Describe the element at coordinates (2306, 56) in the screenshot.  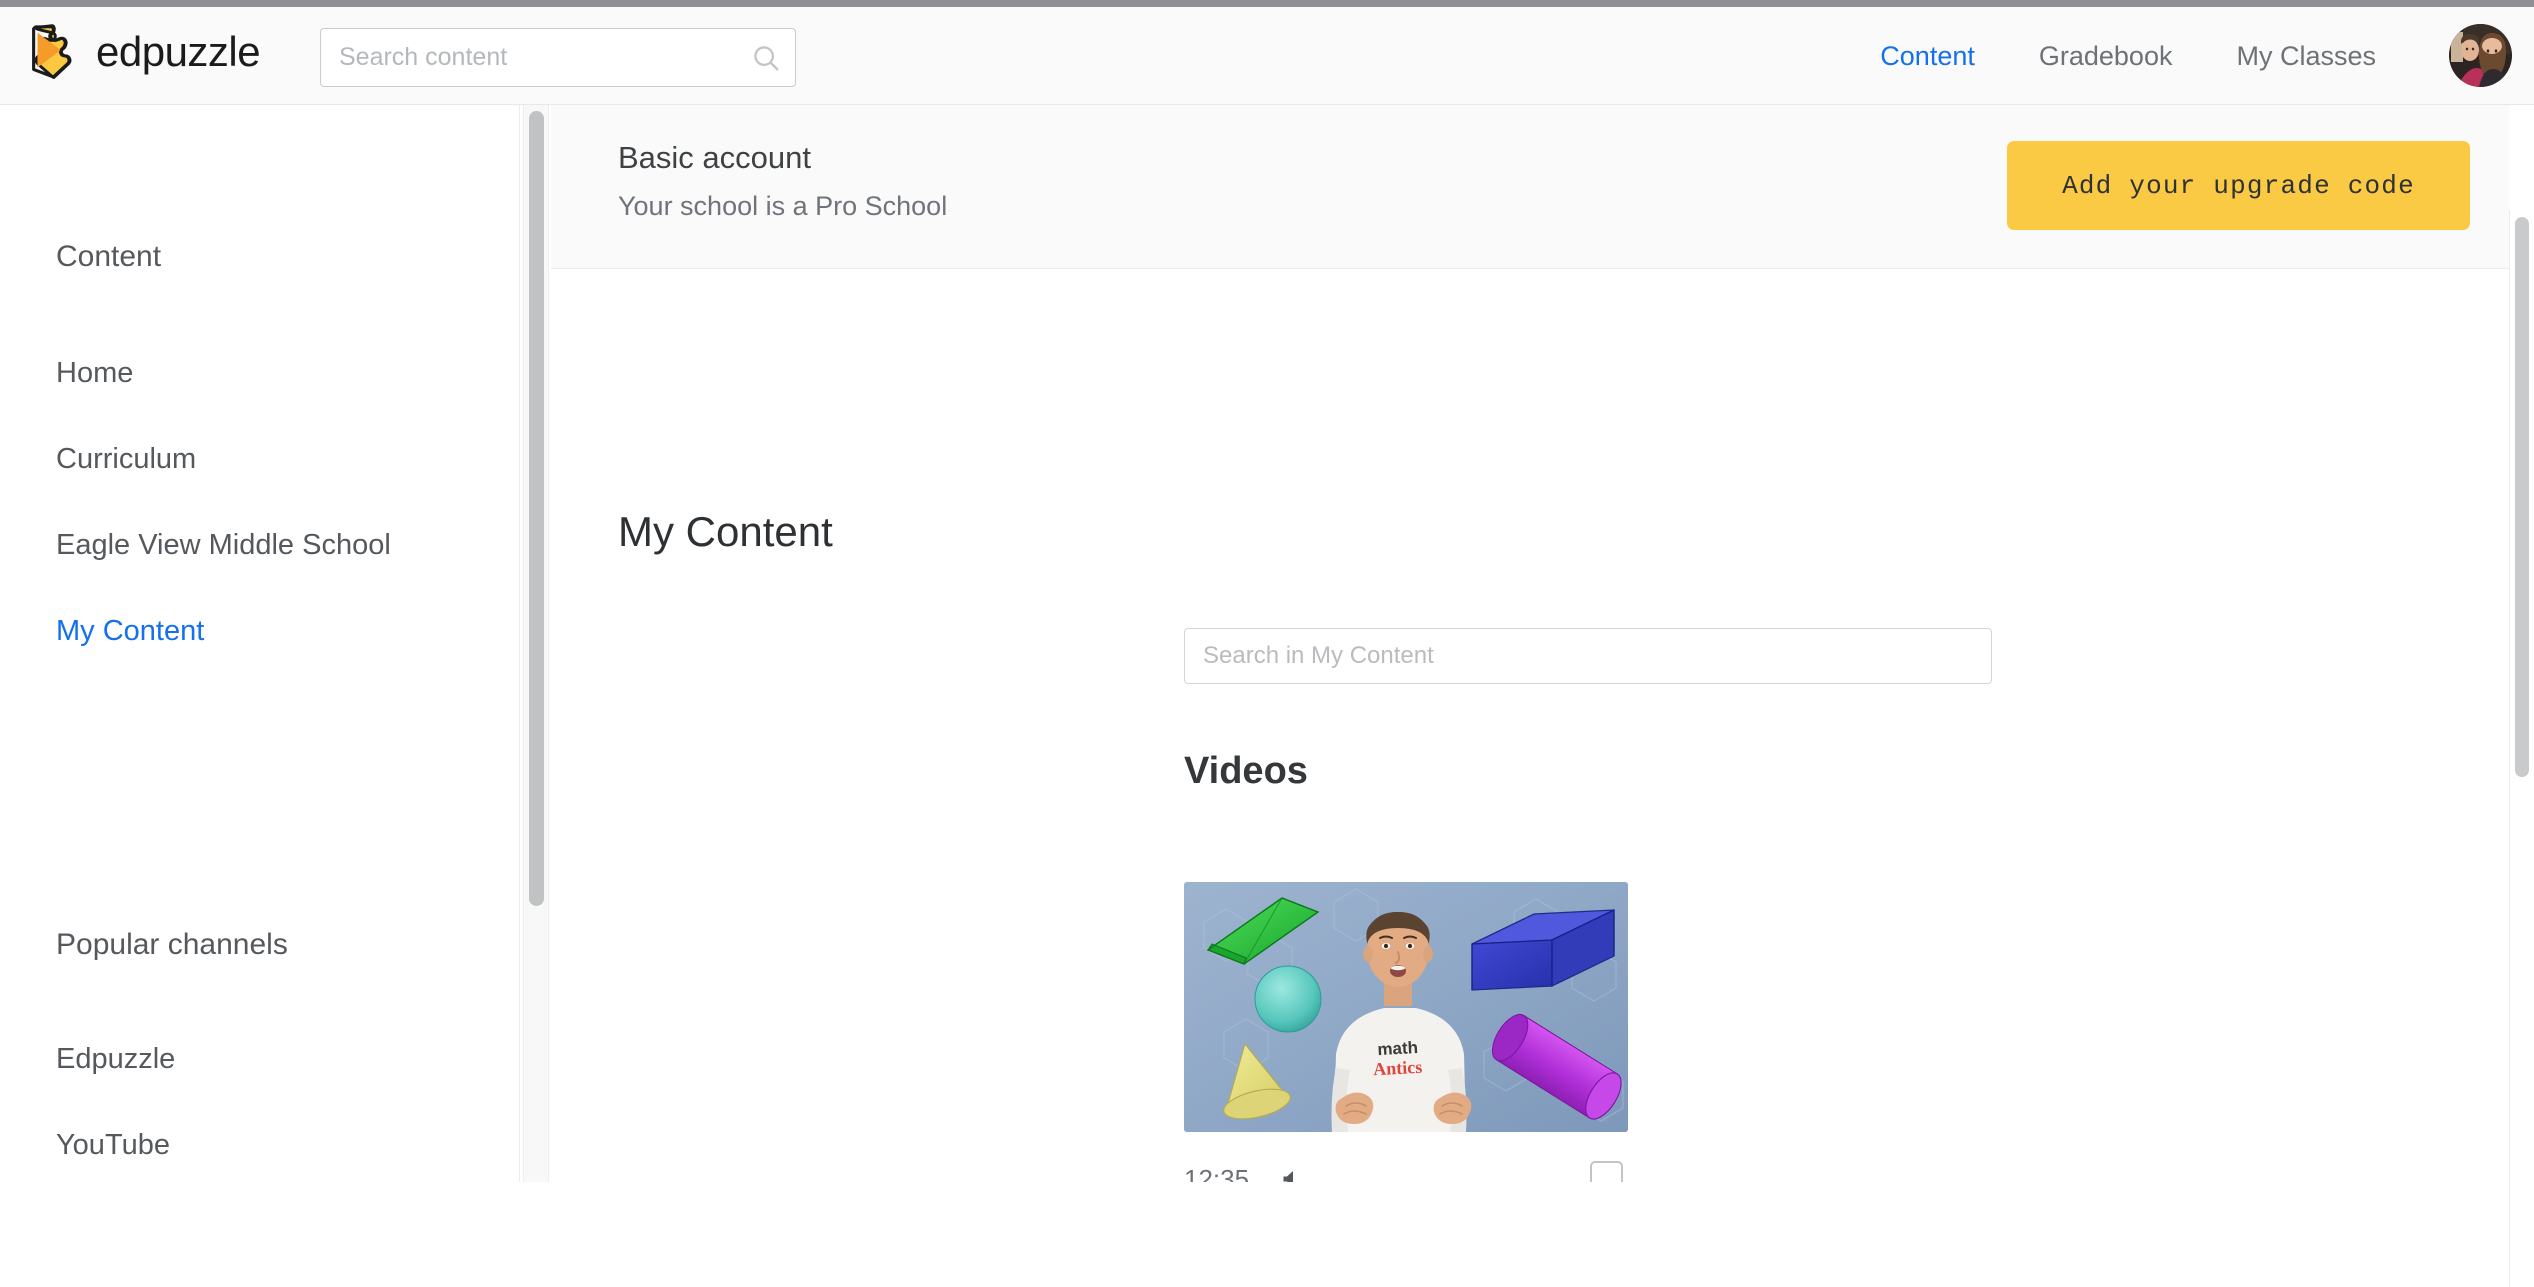
I see `nav-item-my-classes: My Classes` at that location.